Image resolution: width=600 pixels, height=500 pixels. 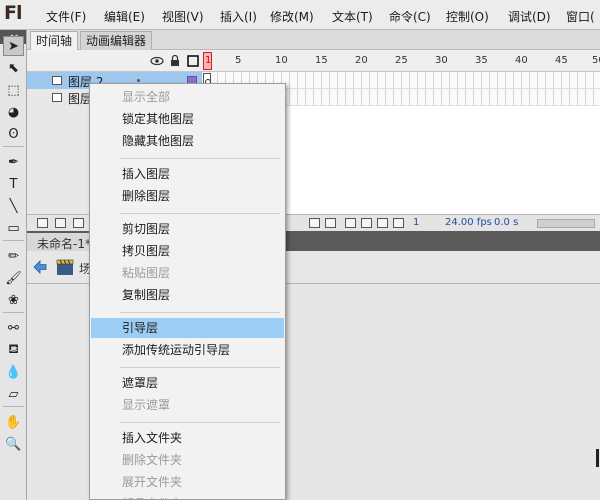 What do you see at coordinates (382, 223) in the screenshot?
I see `edit-multiple-frames-icon` at bounding box center [382, 223].